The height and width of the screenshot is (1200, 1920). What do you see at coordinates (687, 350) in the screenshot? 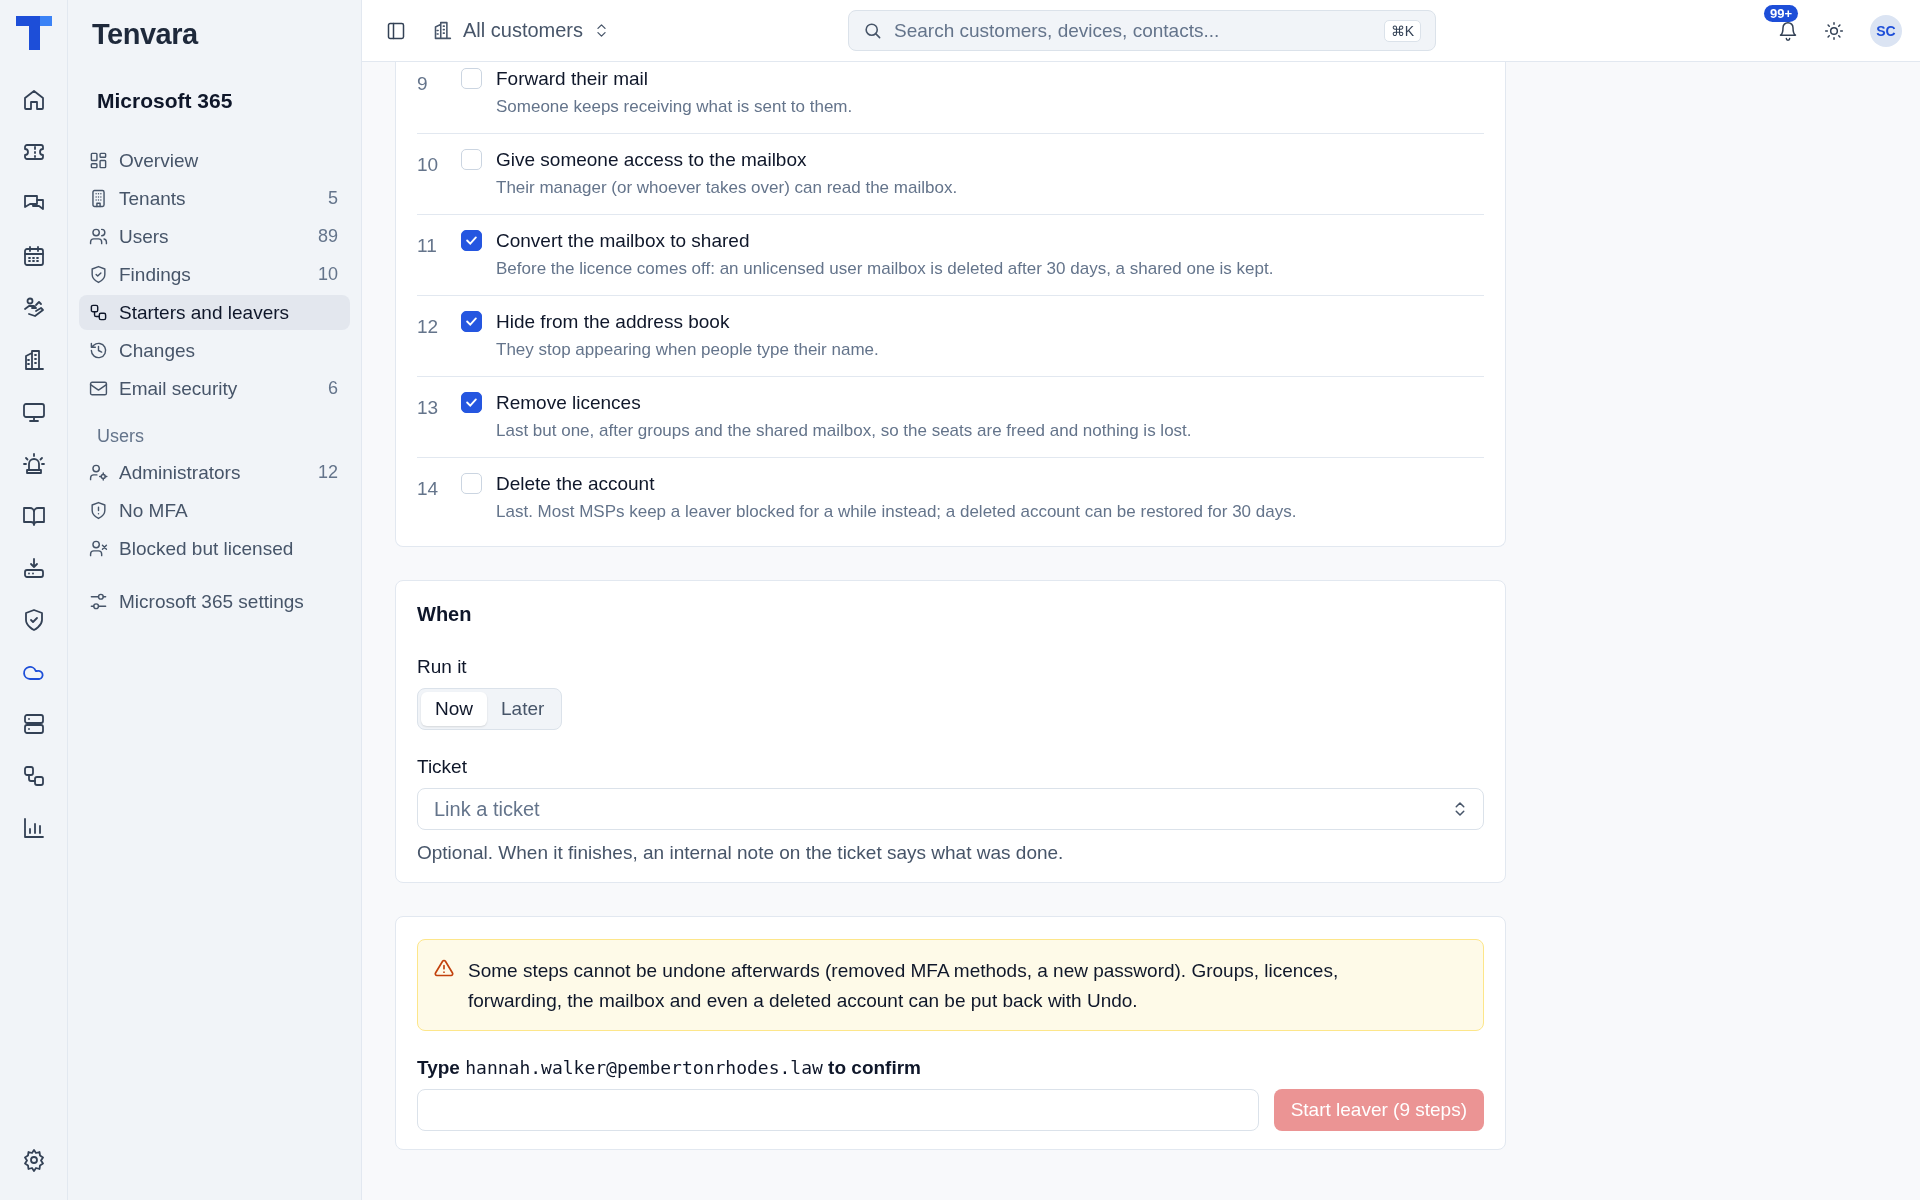
I see `step-description: They stop appearing when people type their name.` at bounding box center [687, 350].